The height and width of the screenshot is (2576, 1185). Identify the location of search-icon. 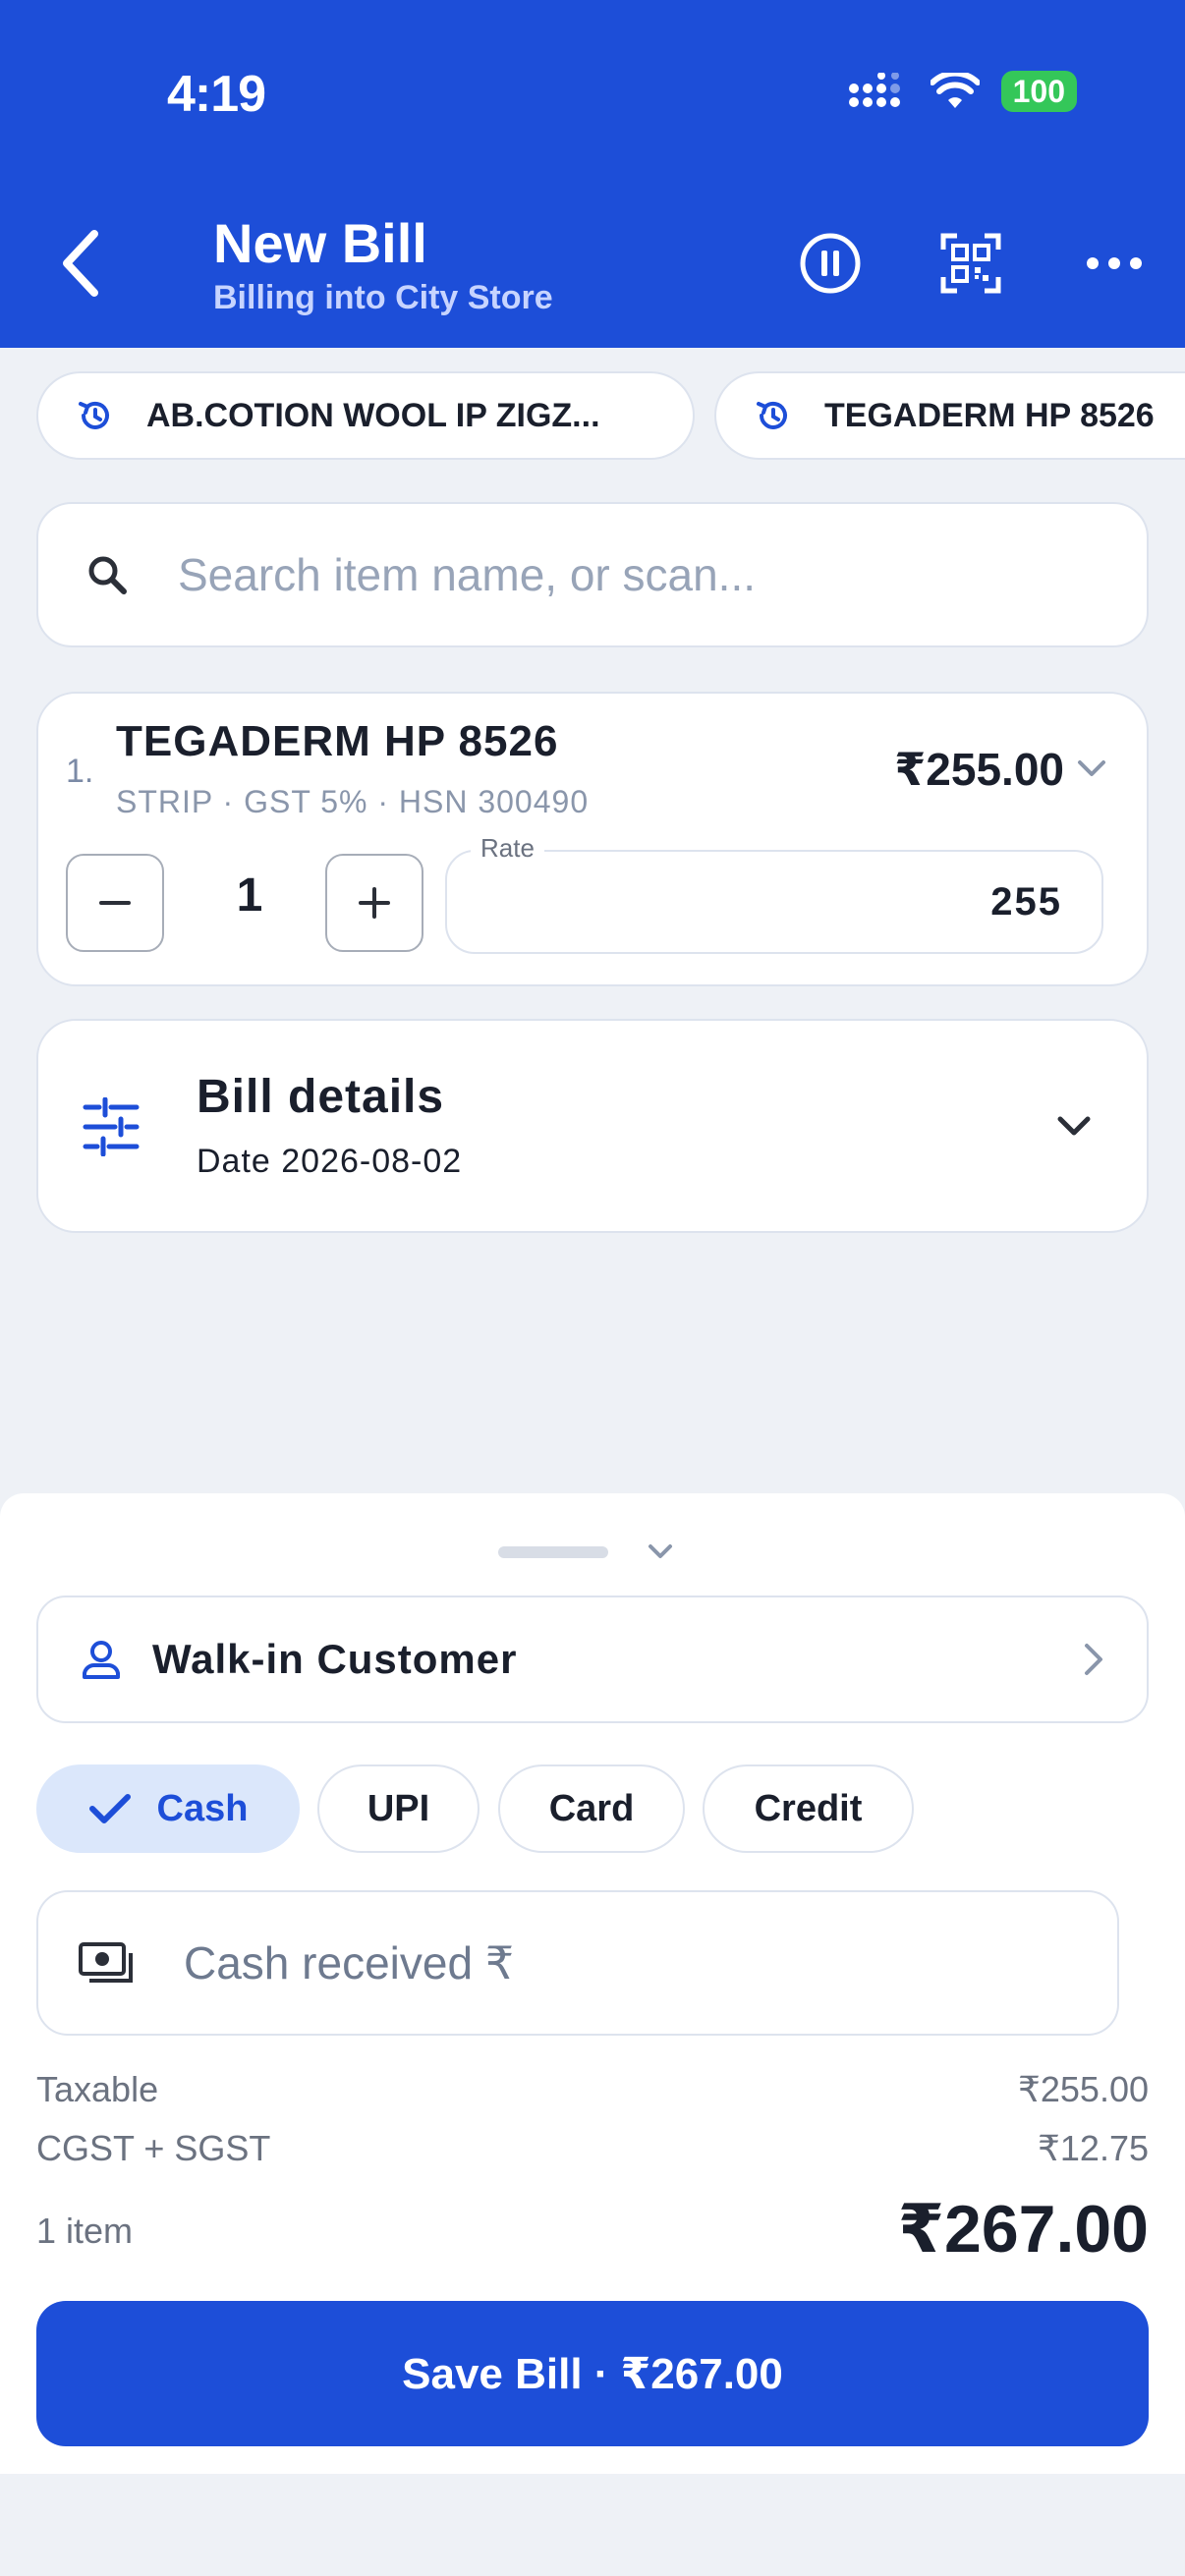
(108, 575).